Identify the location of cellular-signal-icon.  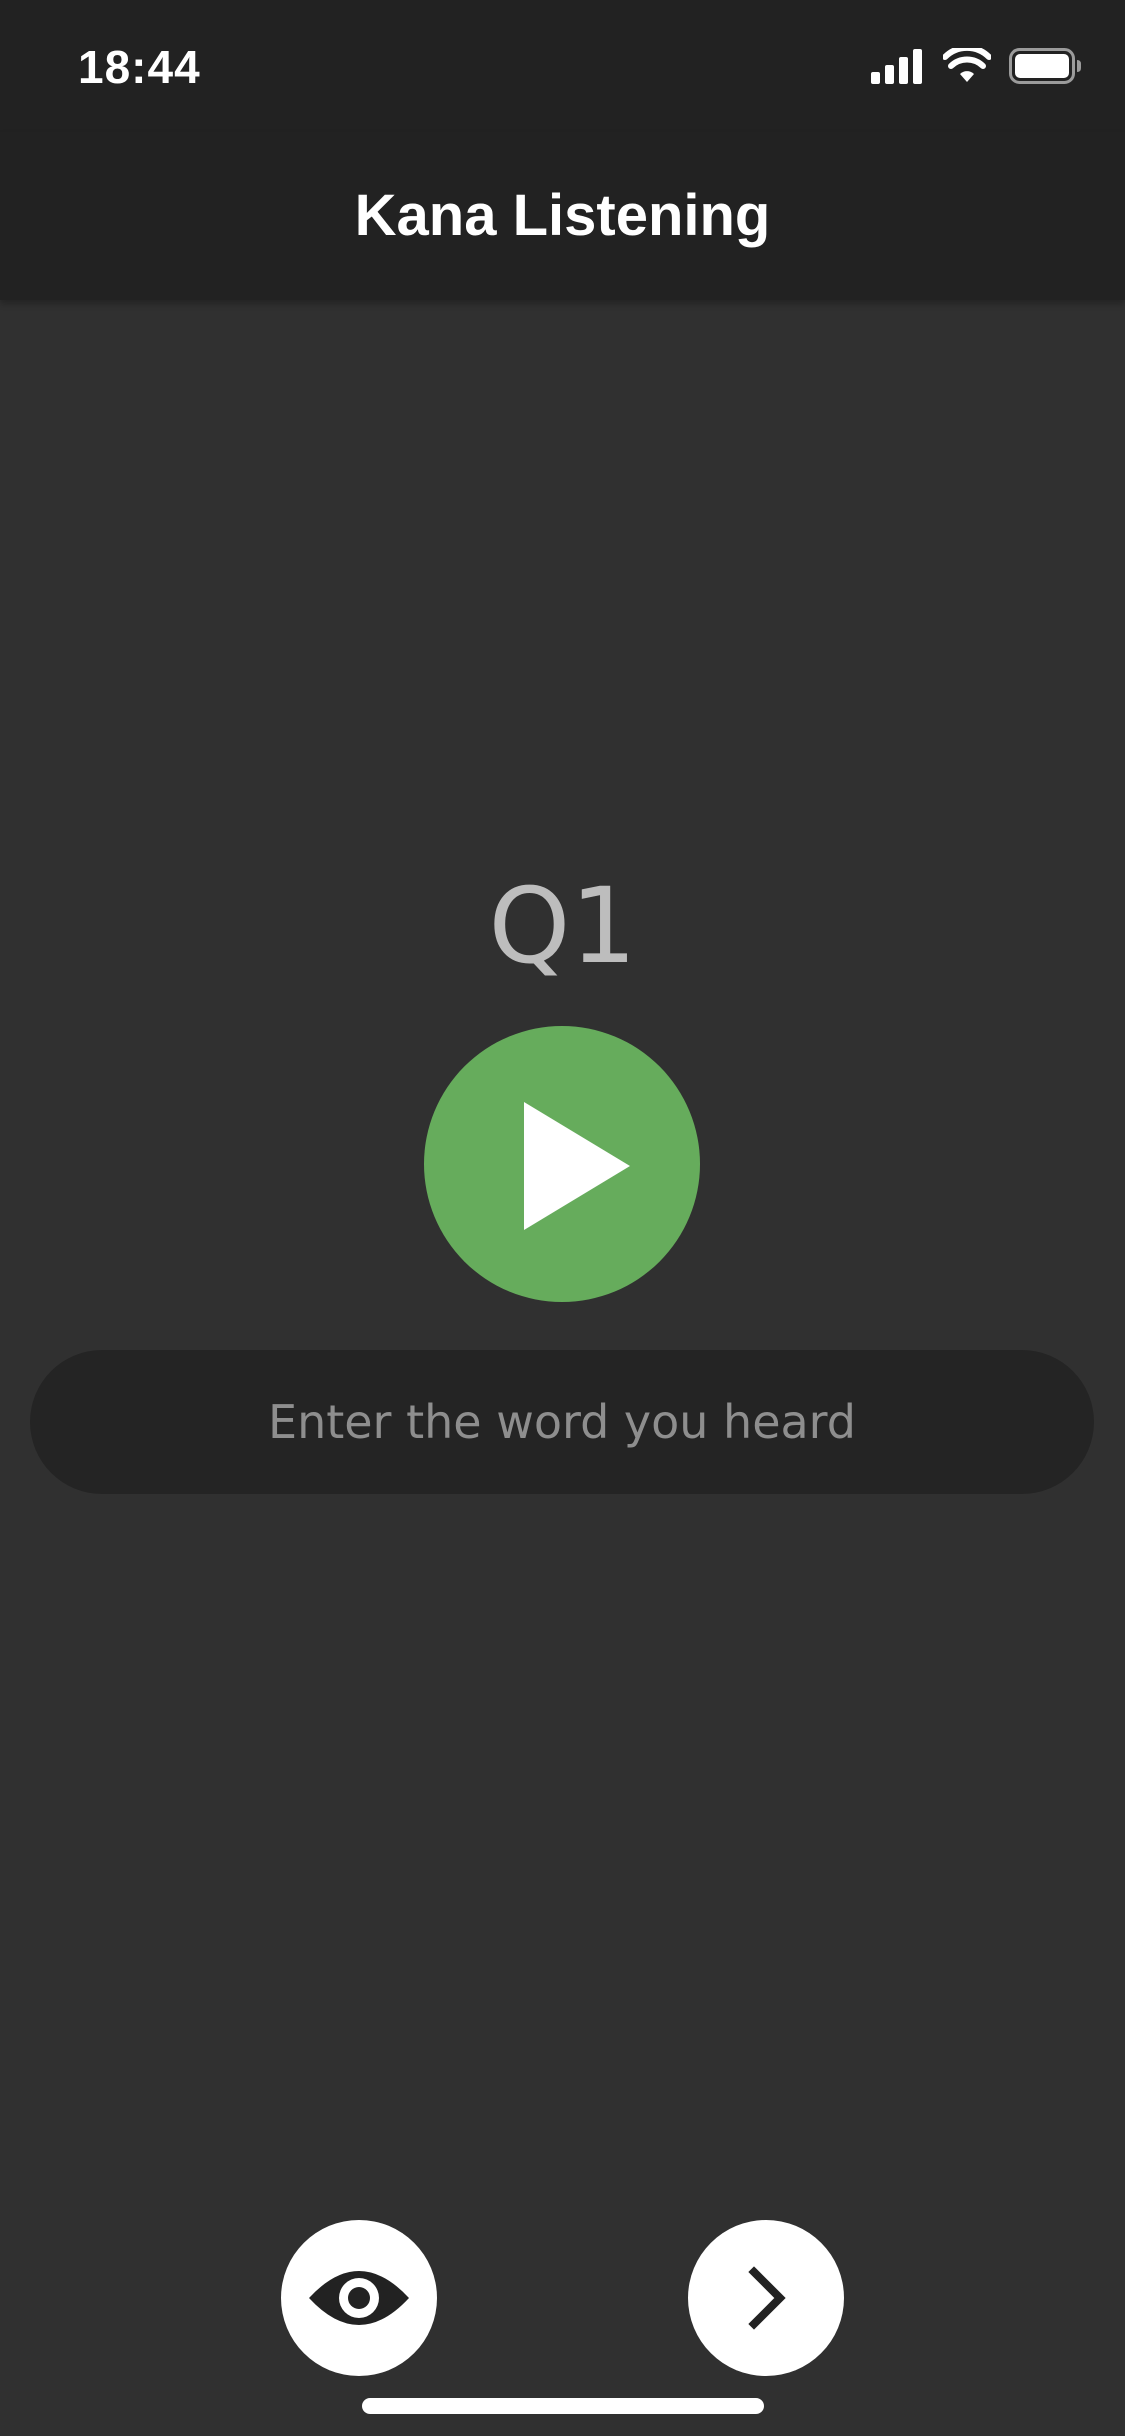
(898, 68).